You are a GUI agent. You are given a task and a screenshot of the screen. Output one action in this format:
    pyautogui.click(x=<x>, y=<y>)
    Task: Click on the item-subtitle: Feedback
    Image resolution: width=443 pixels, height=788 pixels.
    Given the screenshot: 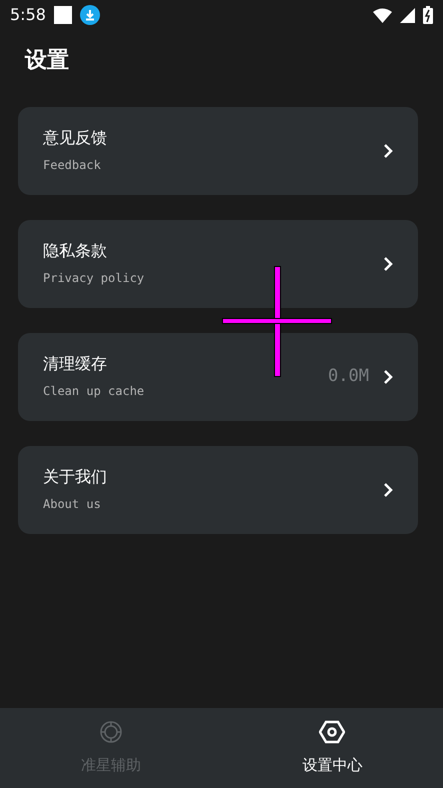 What is the action you would take?
    pyautogui.click(x=72, y=165)
    